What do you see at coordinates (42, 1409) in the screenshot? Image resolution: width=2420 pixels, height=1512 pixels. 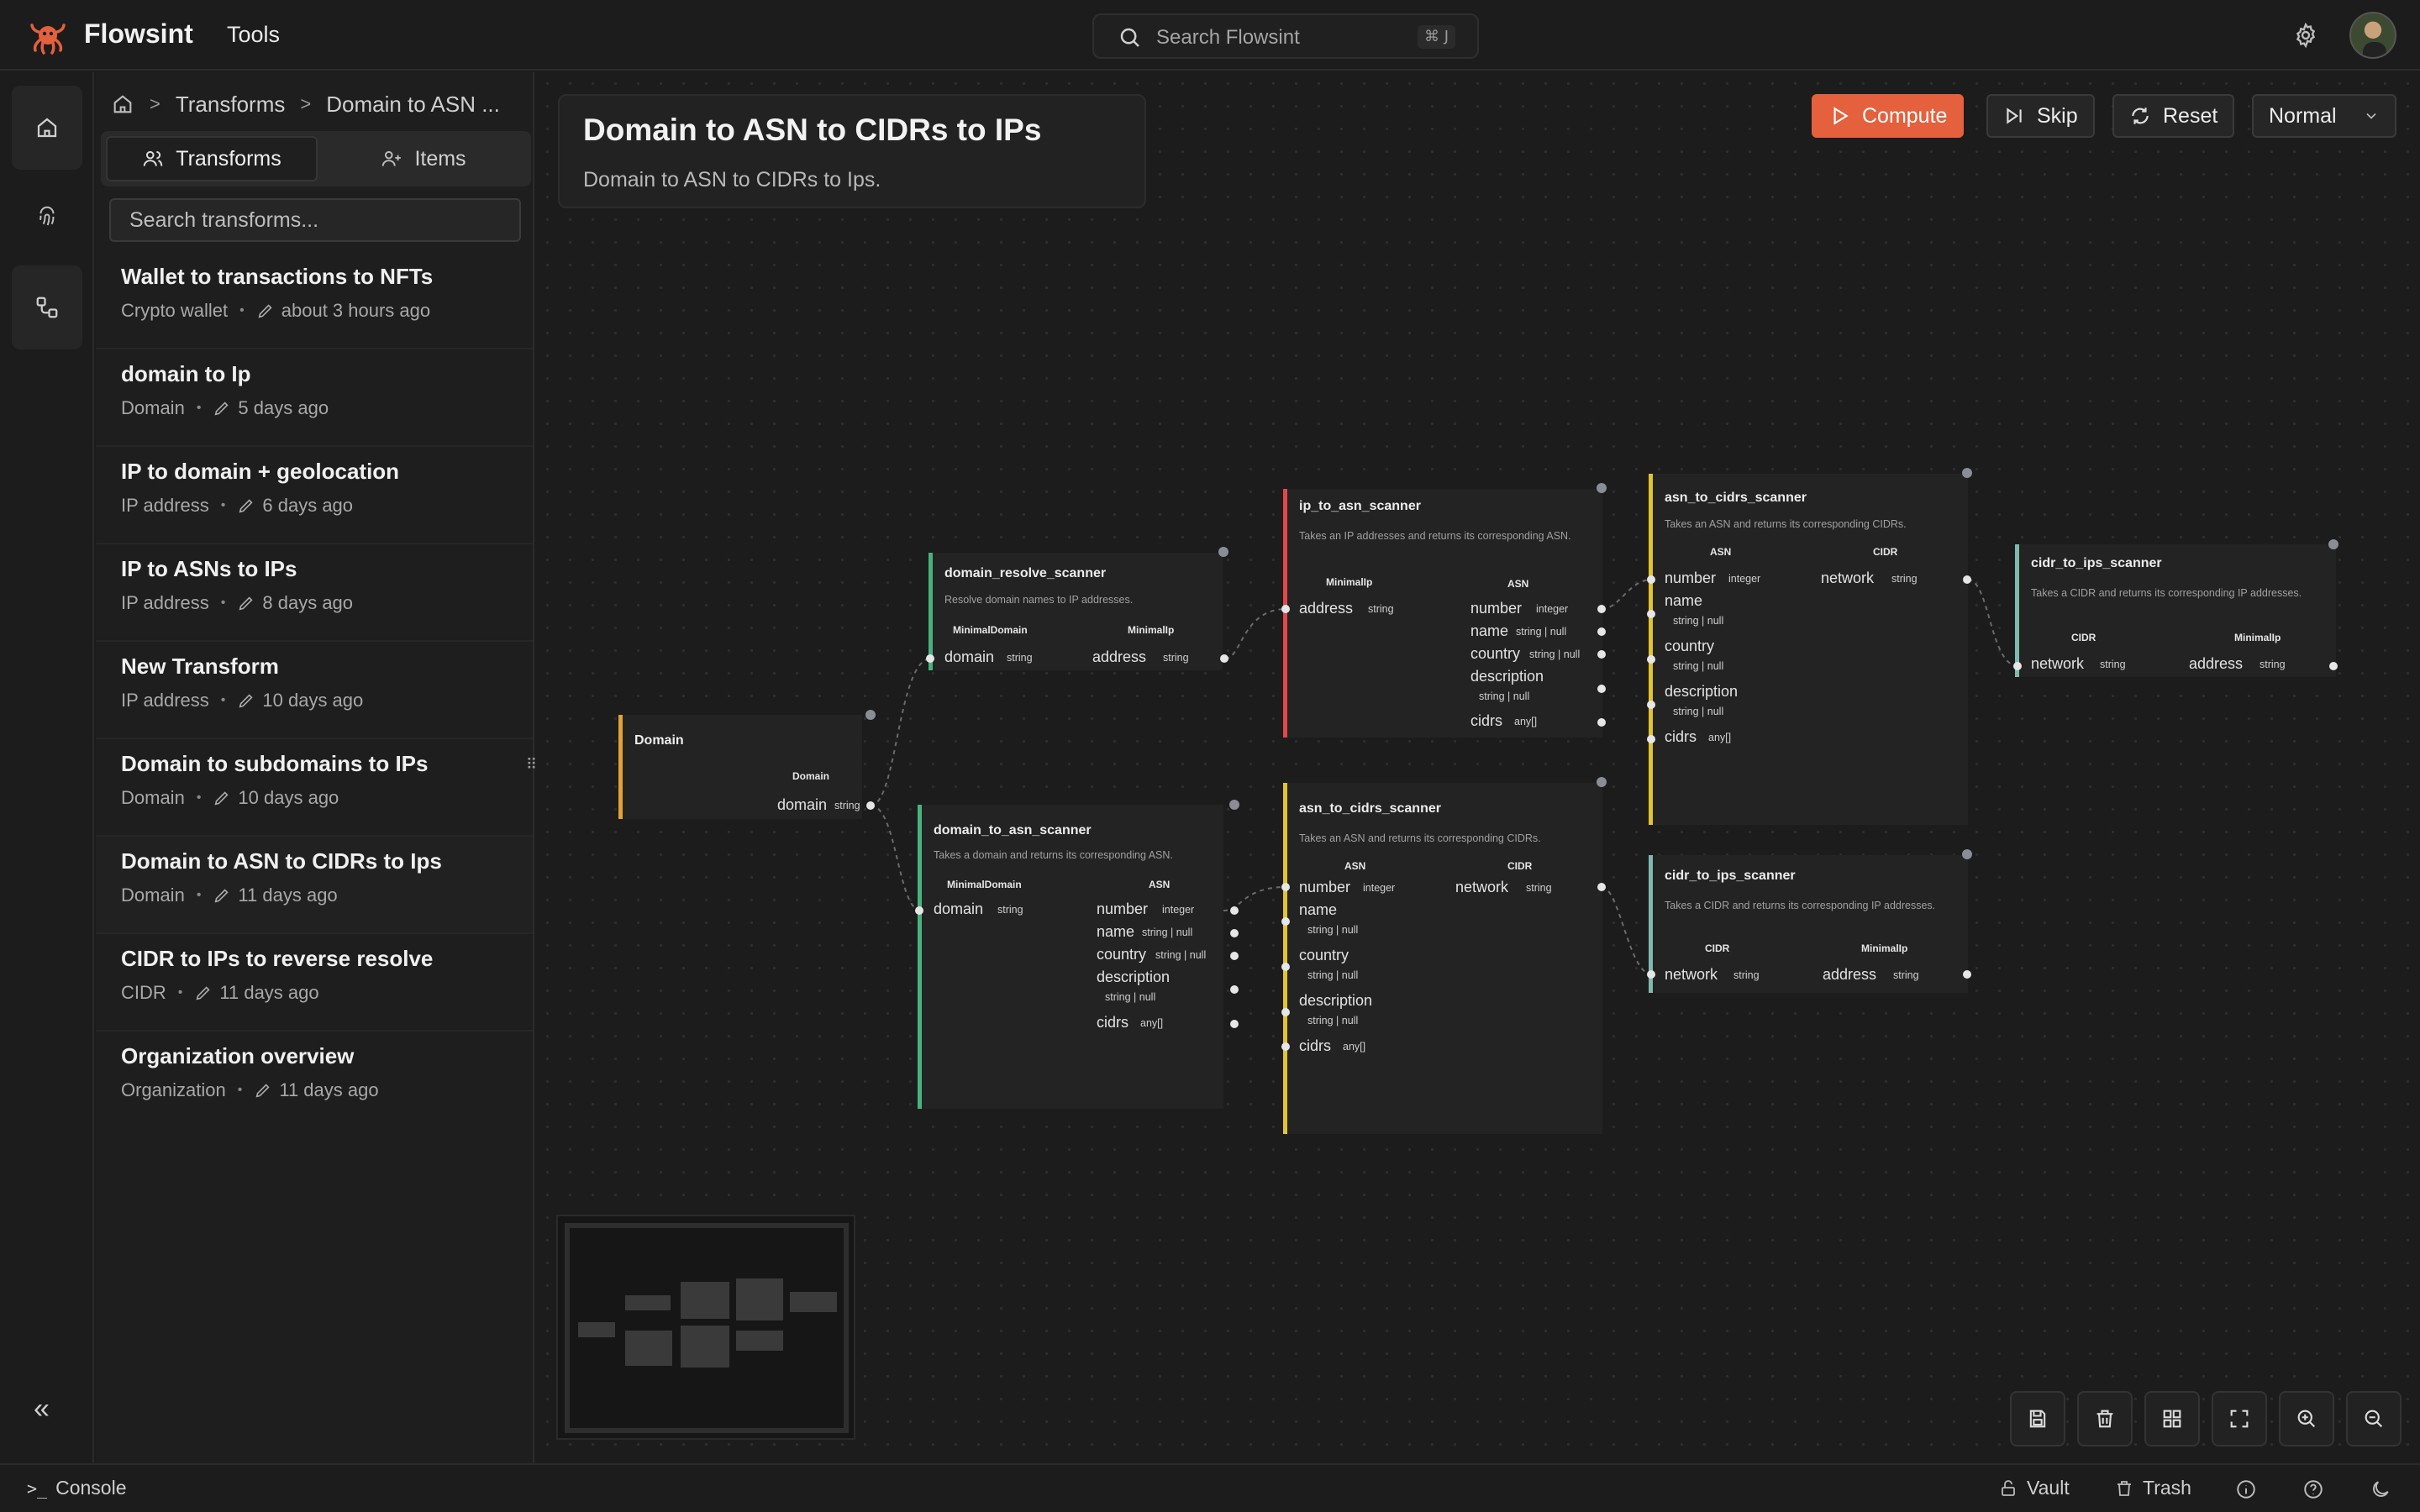 I see `collapse-sidebar-icon: «` at bounding box center [42, 1409].